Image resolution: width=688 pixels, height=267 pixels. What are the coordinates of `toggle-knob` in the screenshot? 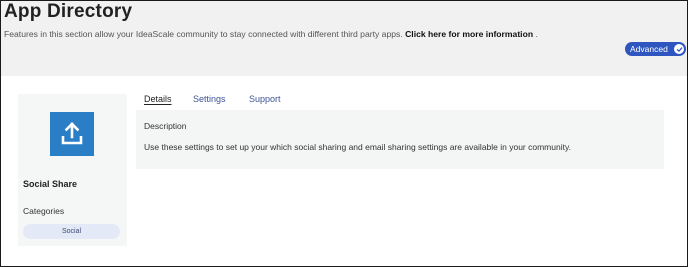 It's located at (679, 49).